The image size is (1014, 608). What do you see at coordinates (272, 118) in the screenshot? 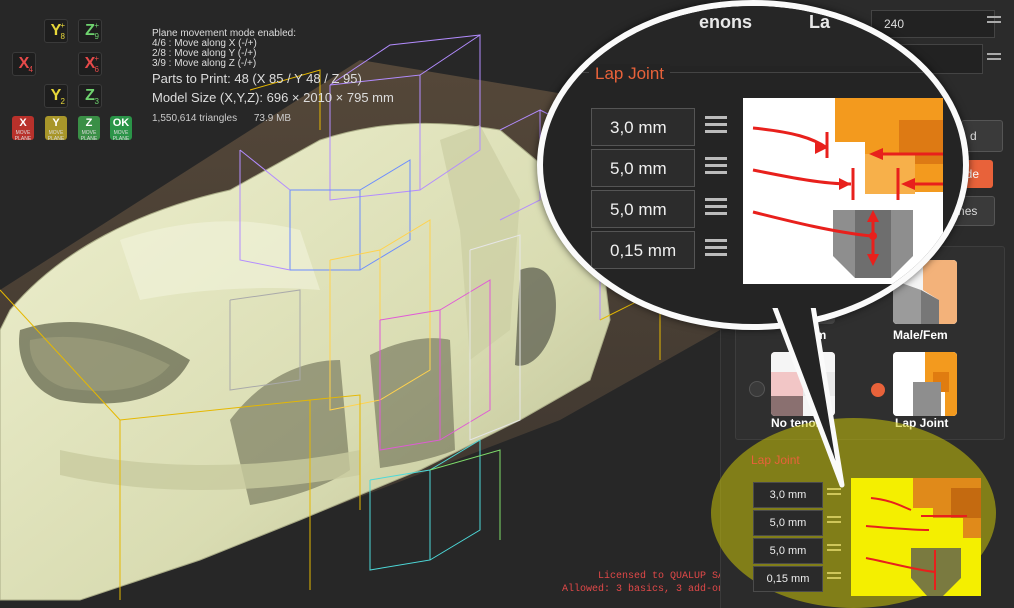
I see `memory-usage: 73.9 MB` at bounding box center [272, 118].